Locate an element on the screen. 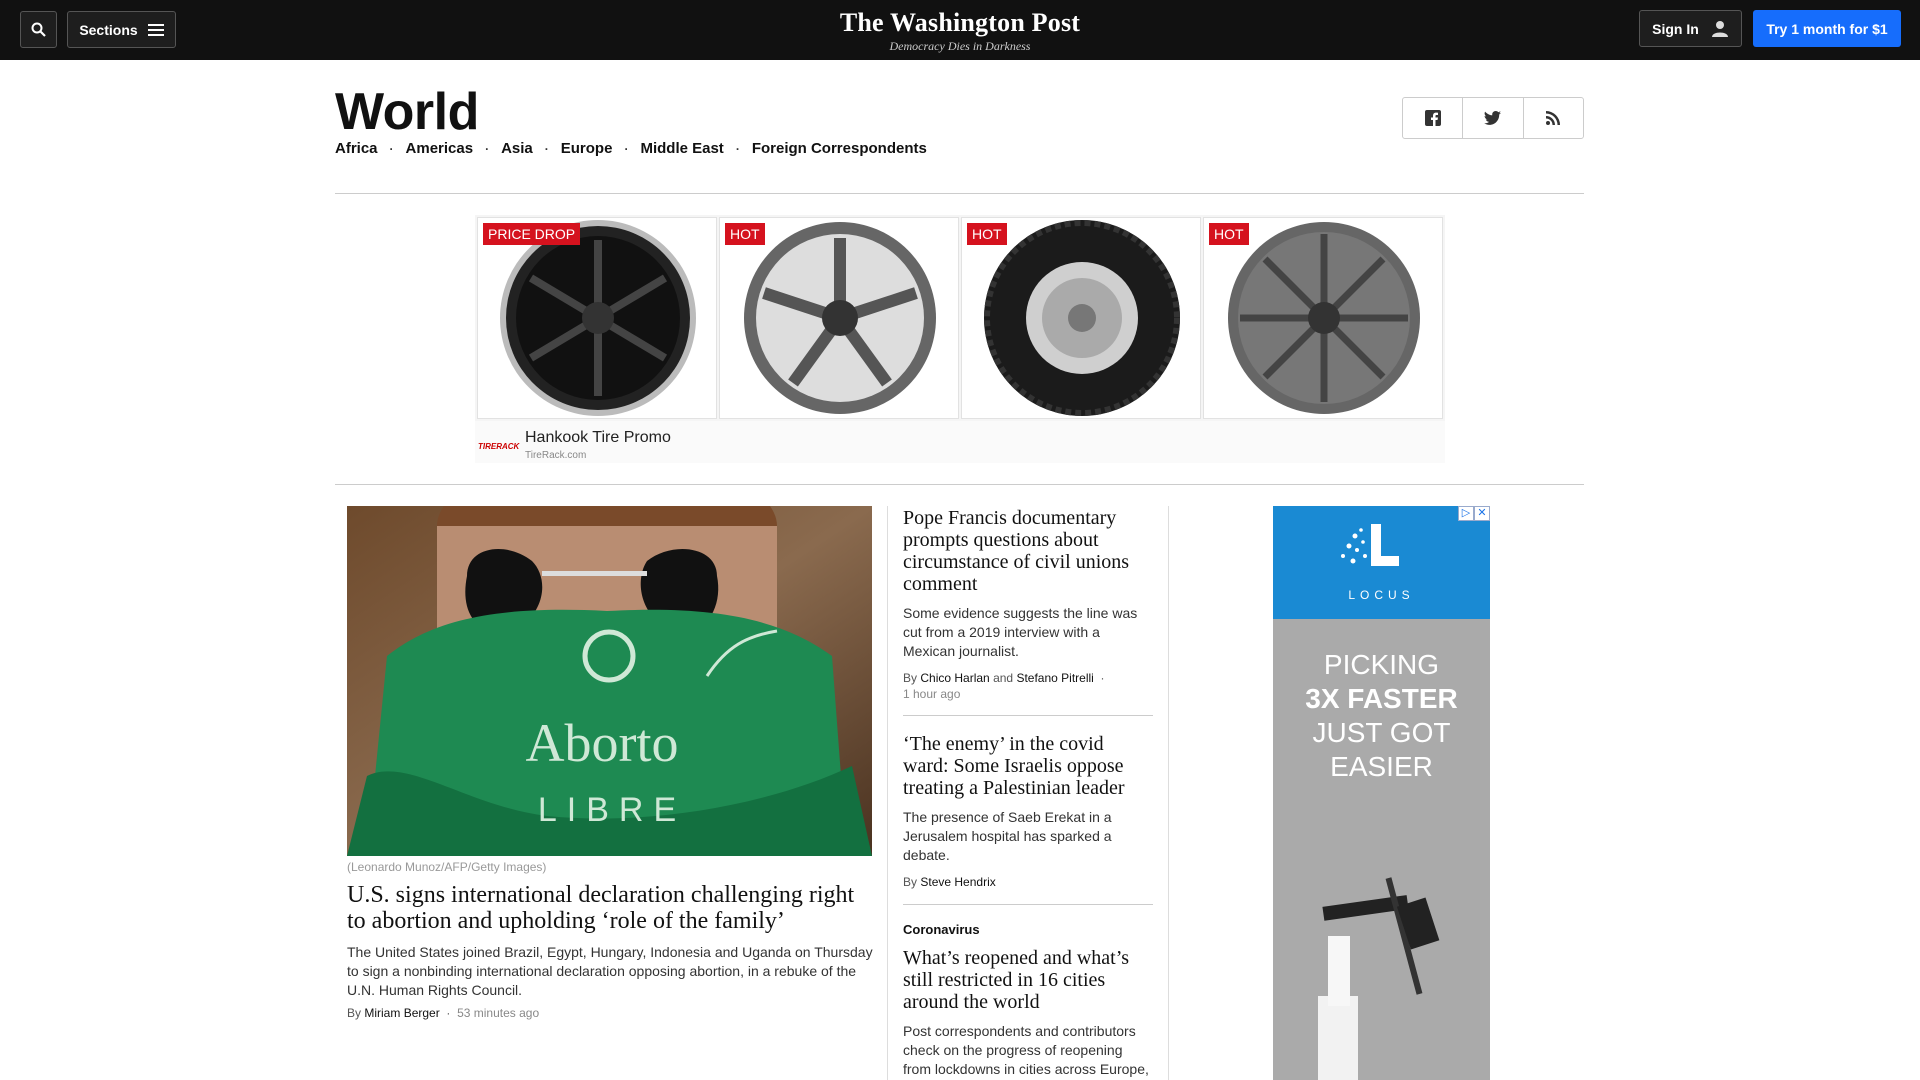 This screenshot has width=1920, height=1080. logo-wordmark: The Washington Post is located at coordinates (960, 23).